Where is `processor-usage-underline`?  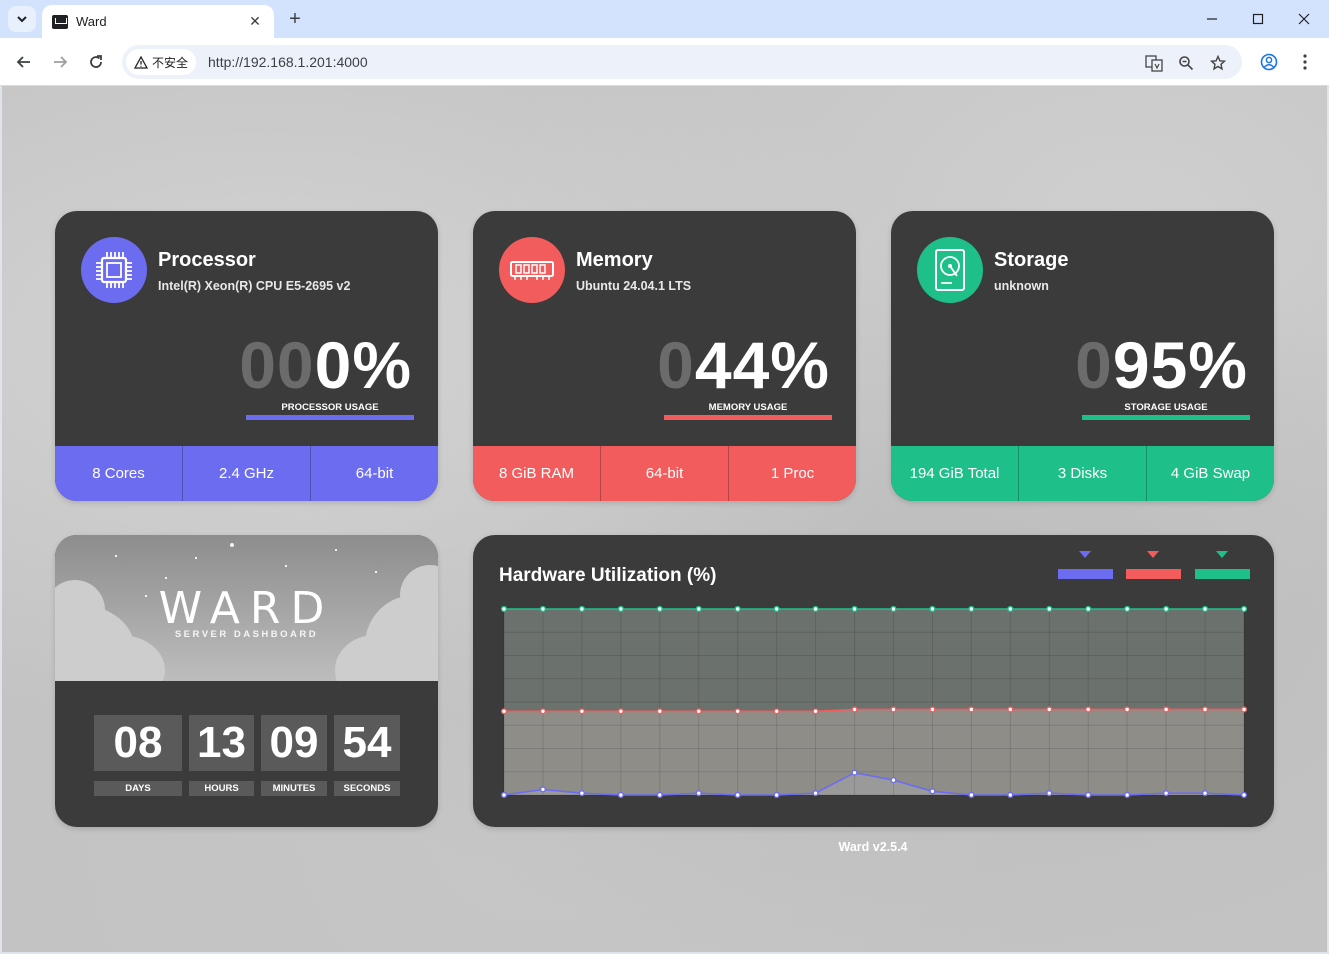
processor-usage-underline is located at coordinates (330, 417).